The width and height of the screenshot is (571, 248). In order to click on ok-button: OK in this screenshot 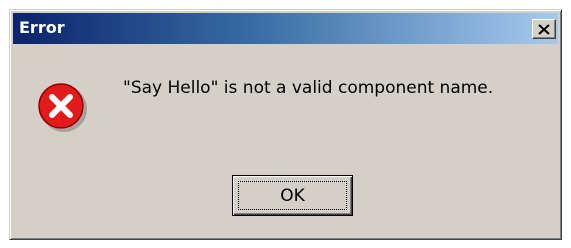, I will do `click(292, 195)`.